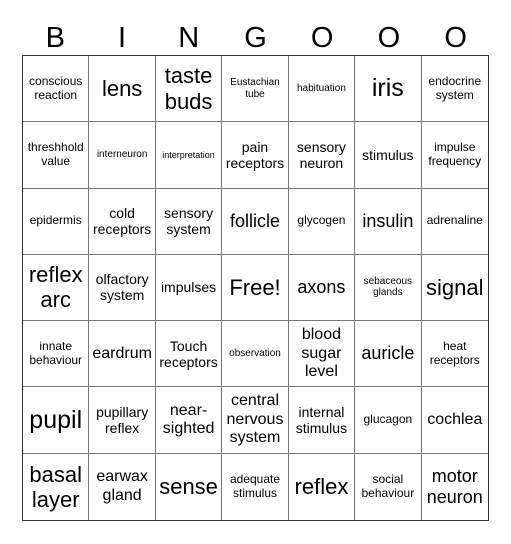  Describe the element at coordinates (189, 288) in the screenshot. I see `bingo-cell: impulses` at that location.